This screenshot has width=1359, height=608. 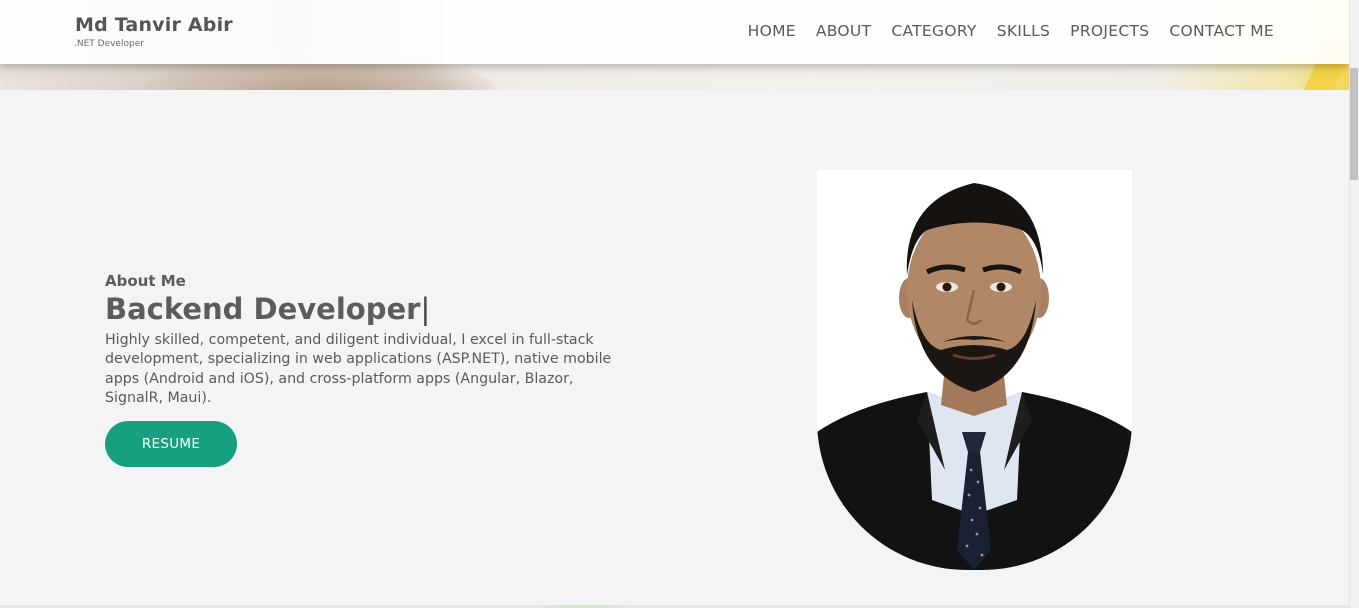 I want to click on headline: Backend Developer|, so click(x=267, y=309).